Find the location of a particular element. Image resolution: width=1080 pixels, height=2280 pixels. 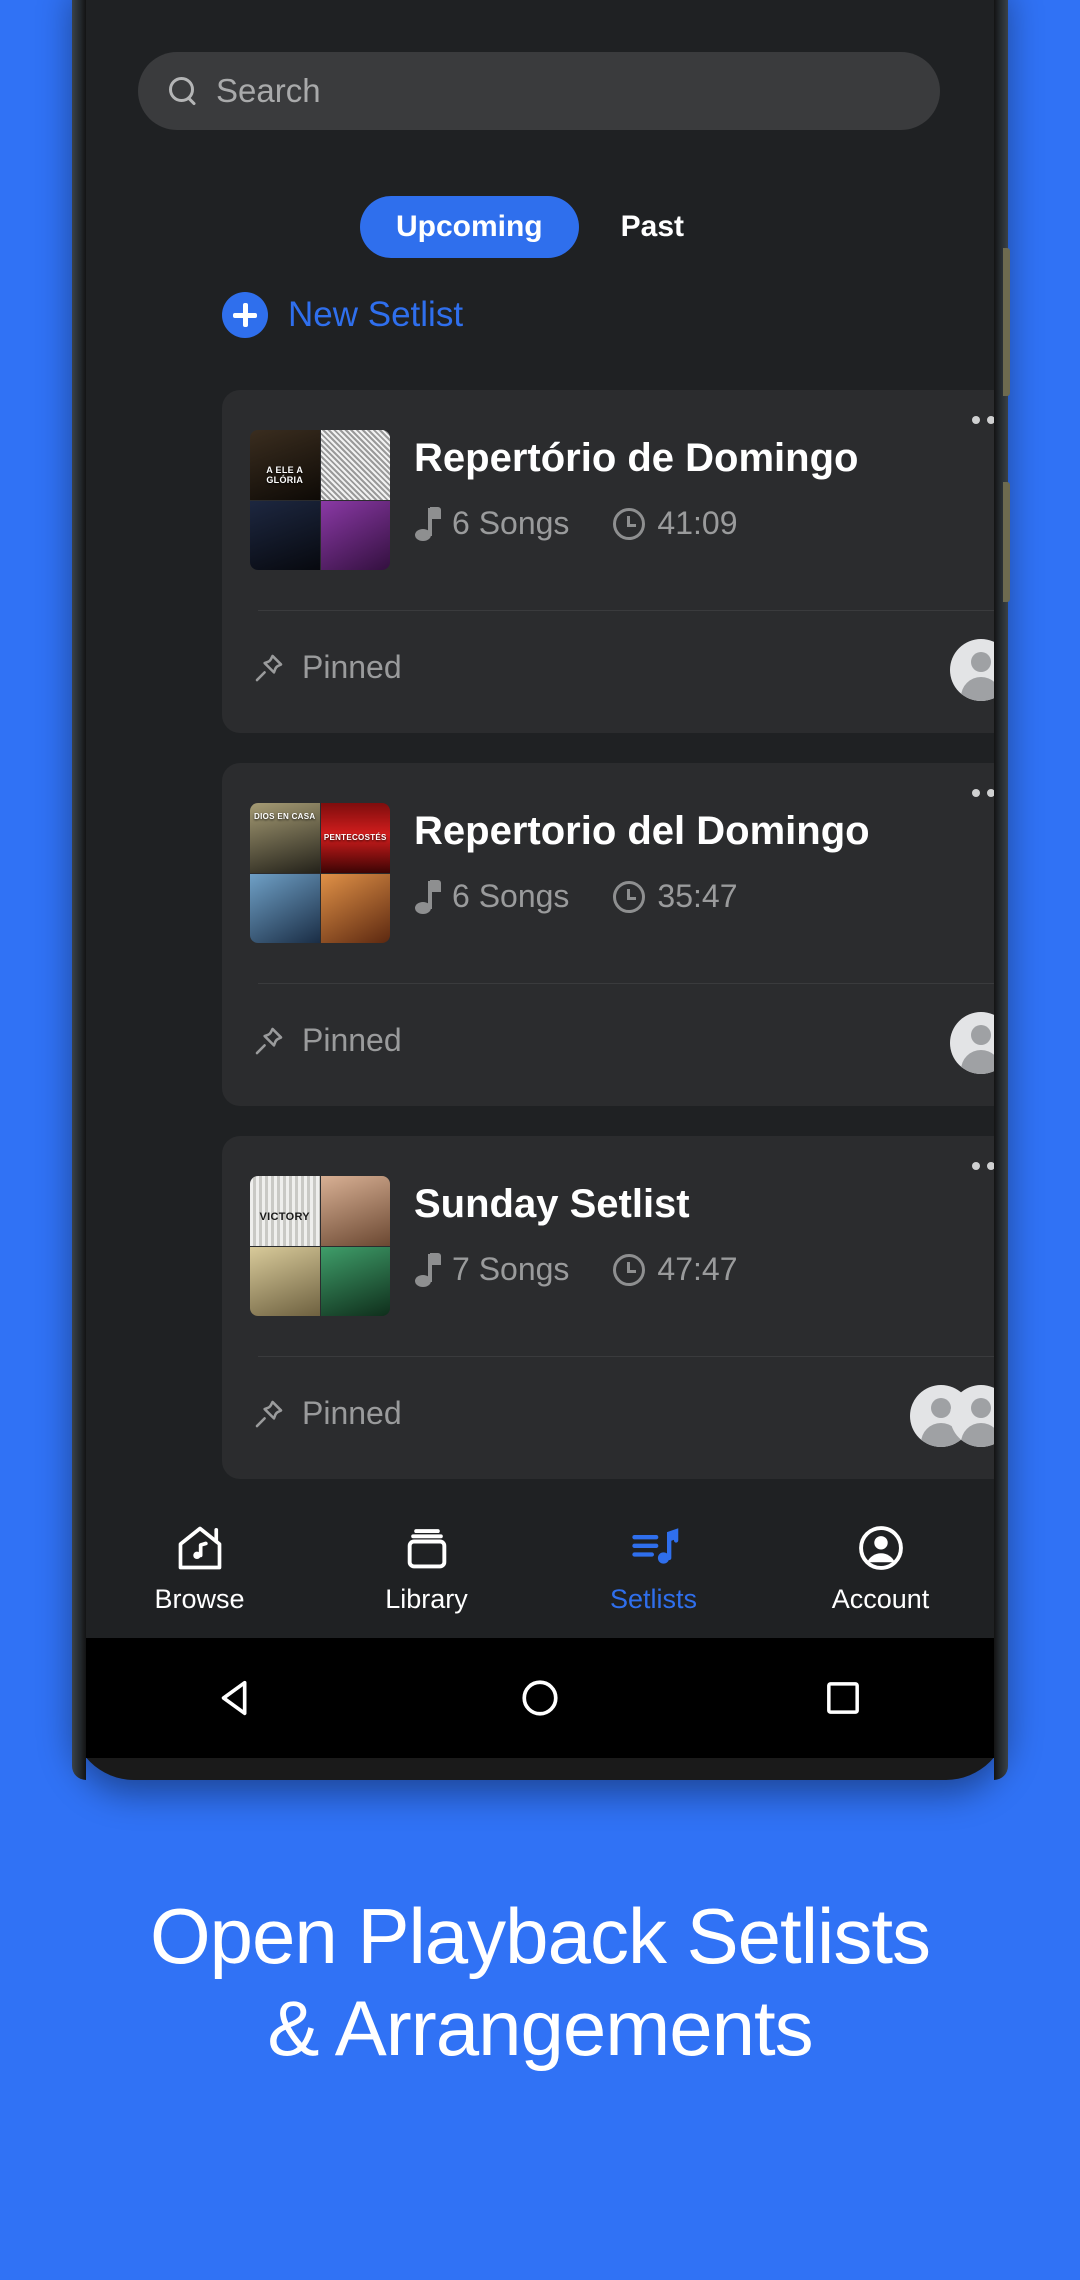

album-art: PENTECOSTÉS is located at coordinates (355, 838).